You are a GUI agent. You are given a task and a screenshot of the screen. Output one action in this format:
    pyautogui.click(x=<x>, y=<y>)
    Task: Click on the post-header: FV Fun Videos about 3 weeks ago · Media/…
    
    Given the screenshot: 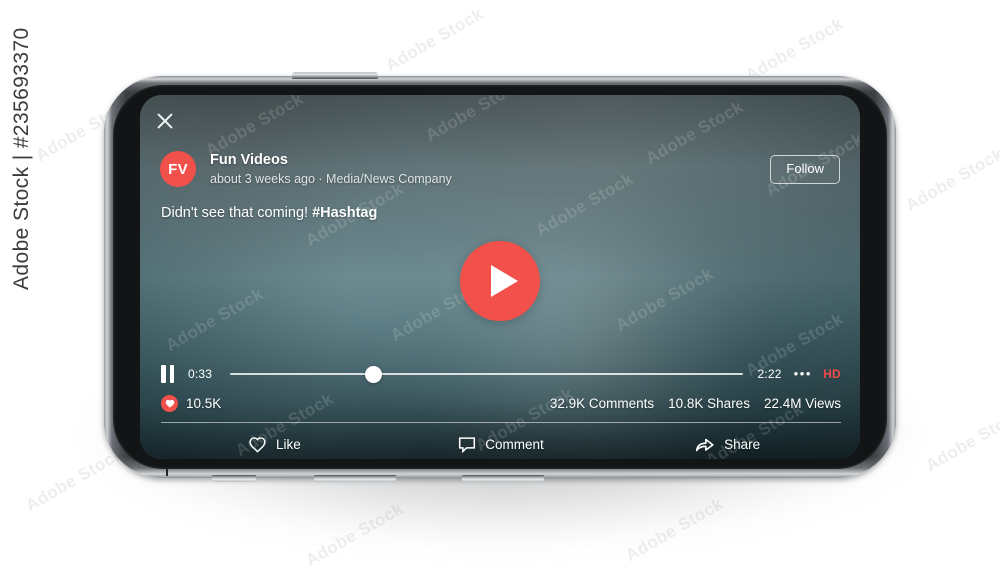 What is the action you would take?
    pyautogui.click(x=500, y=169)
    